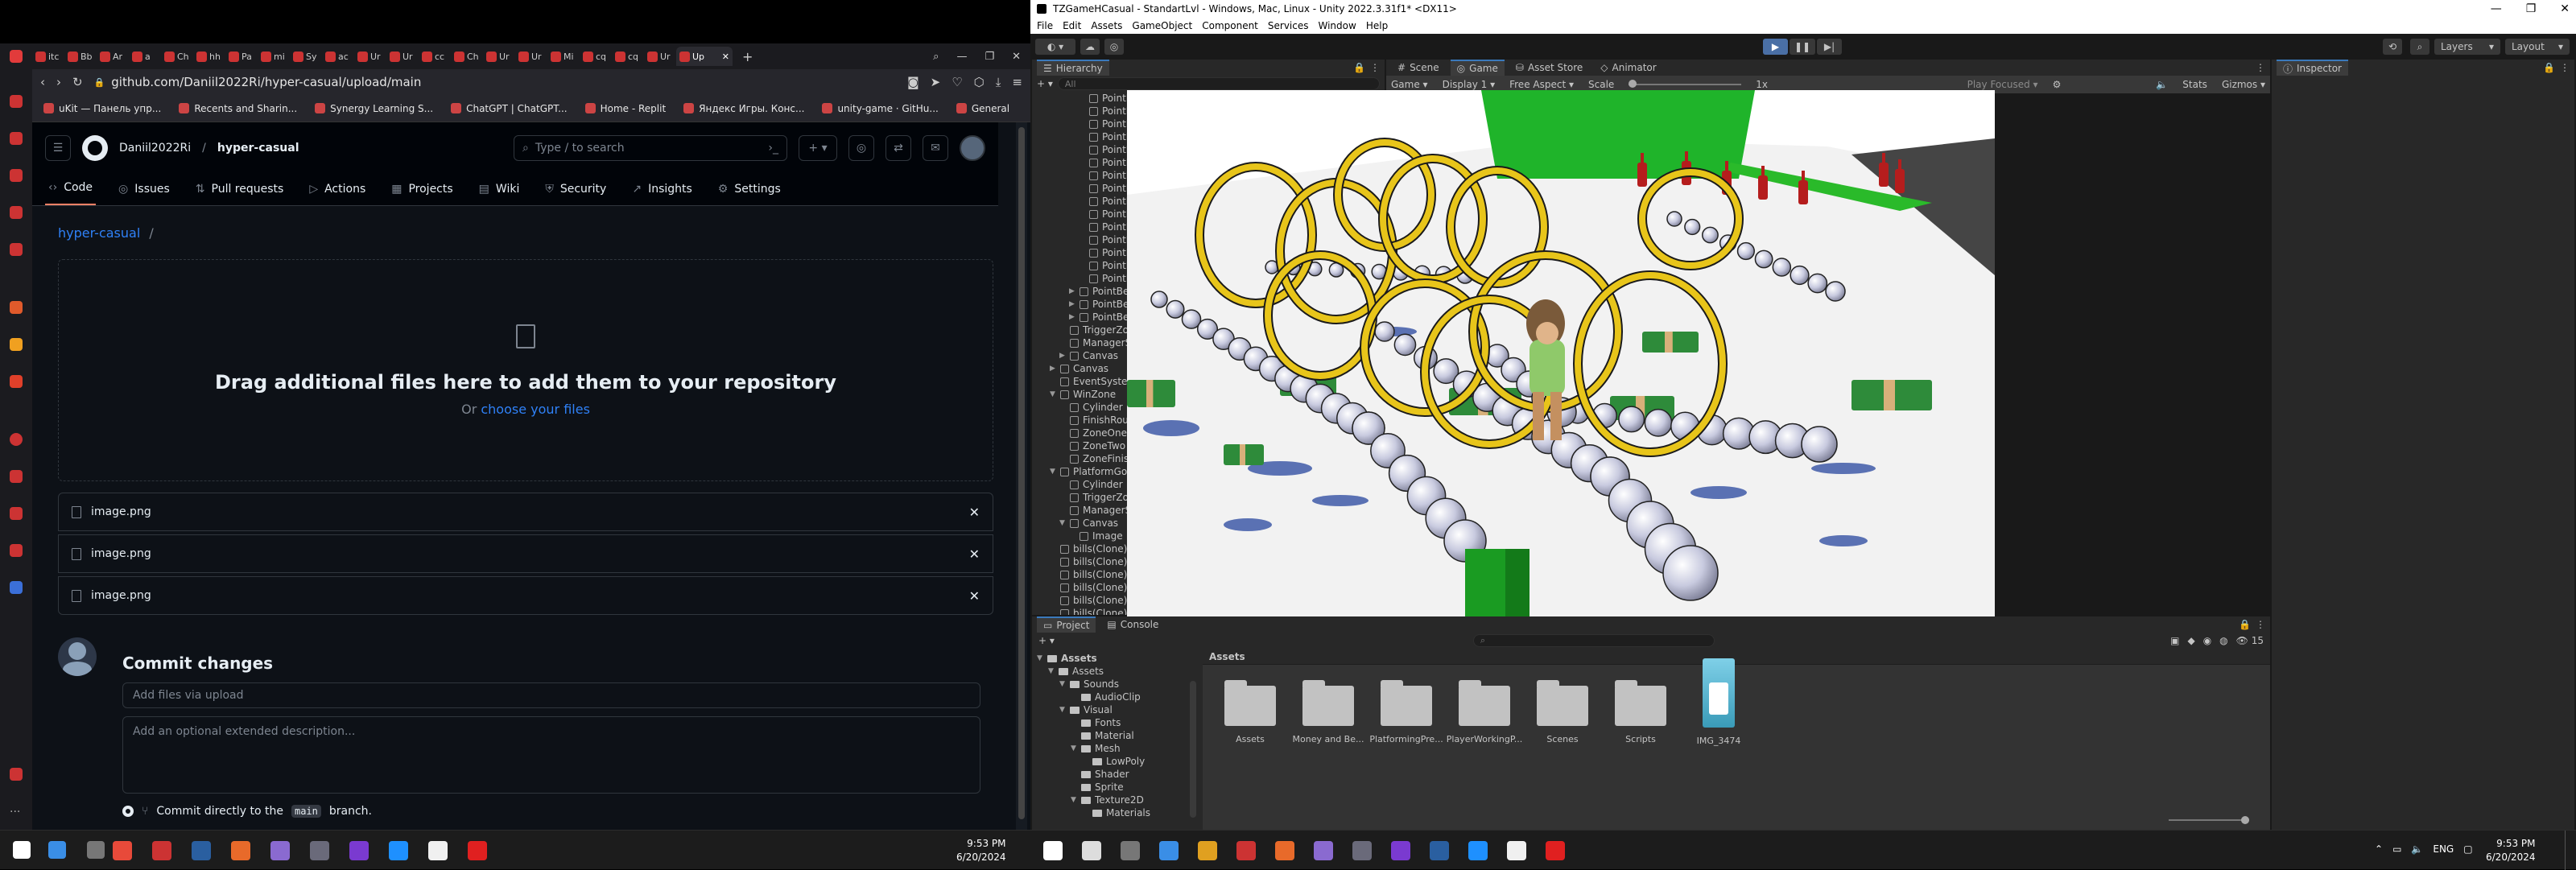 The height and width of the screenshot is (870, 2576). I want to click on repo-name-link: hyper-casual, so click(258, 148).